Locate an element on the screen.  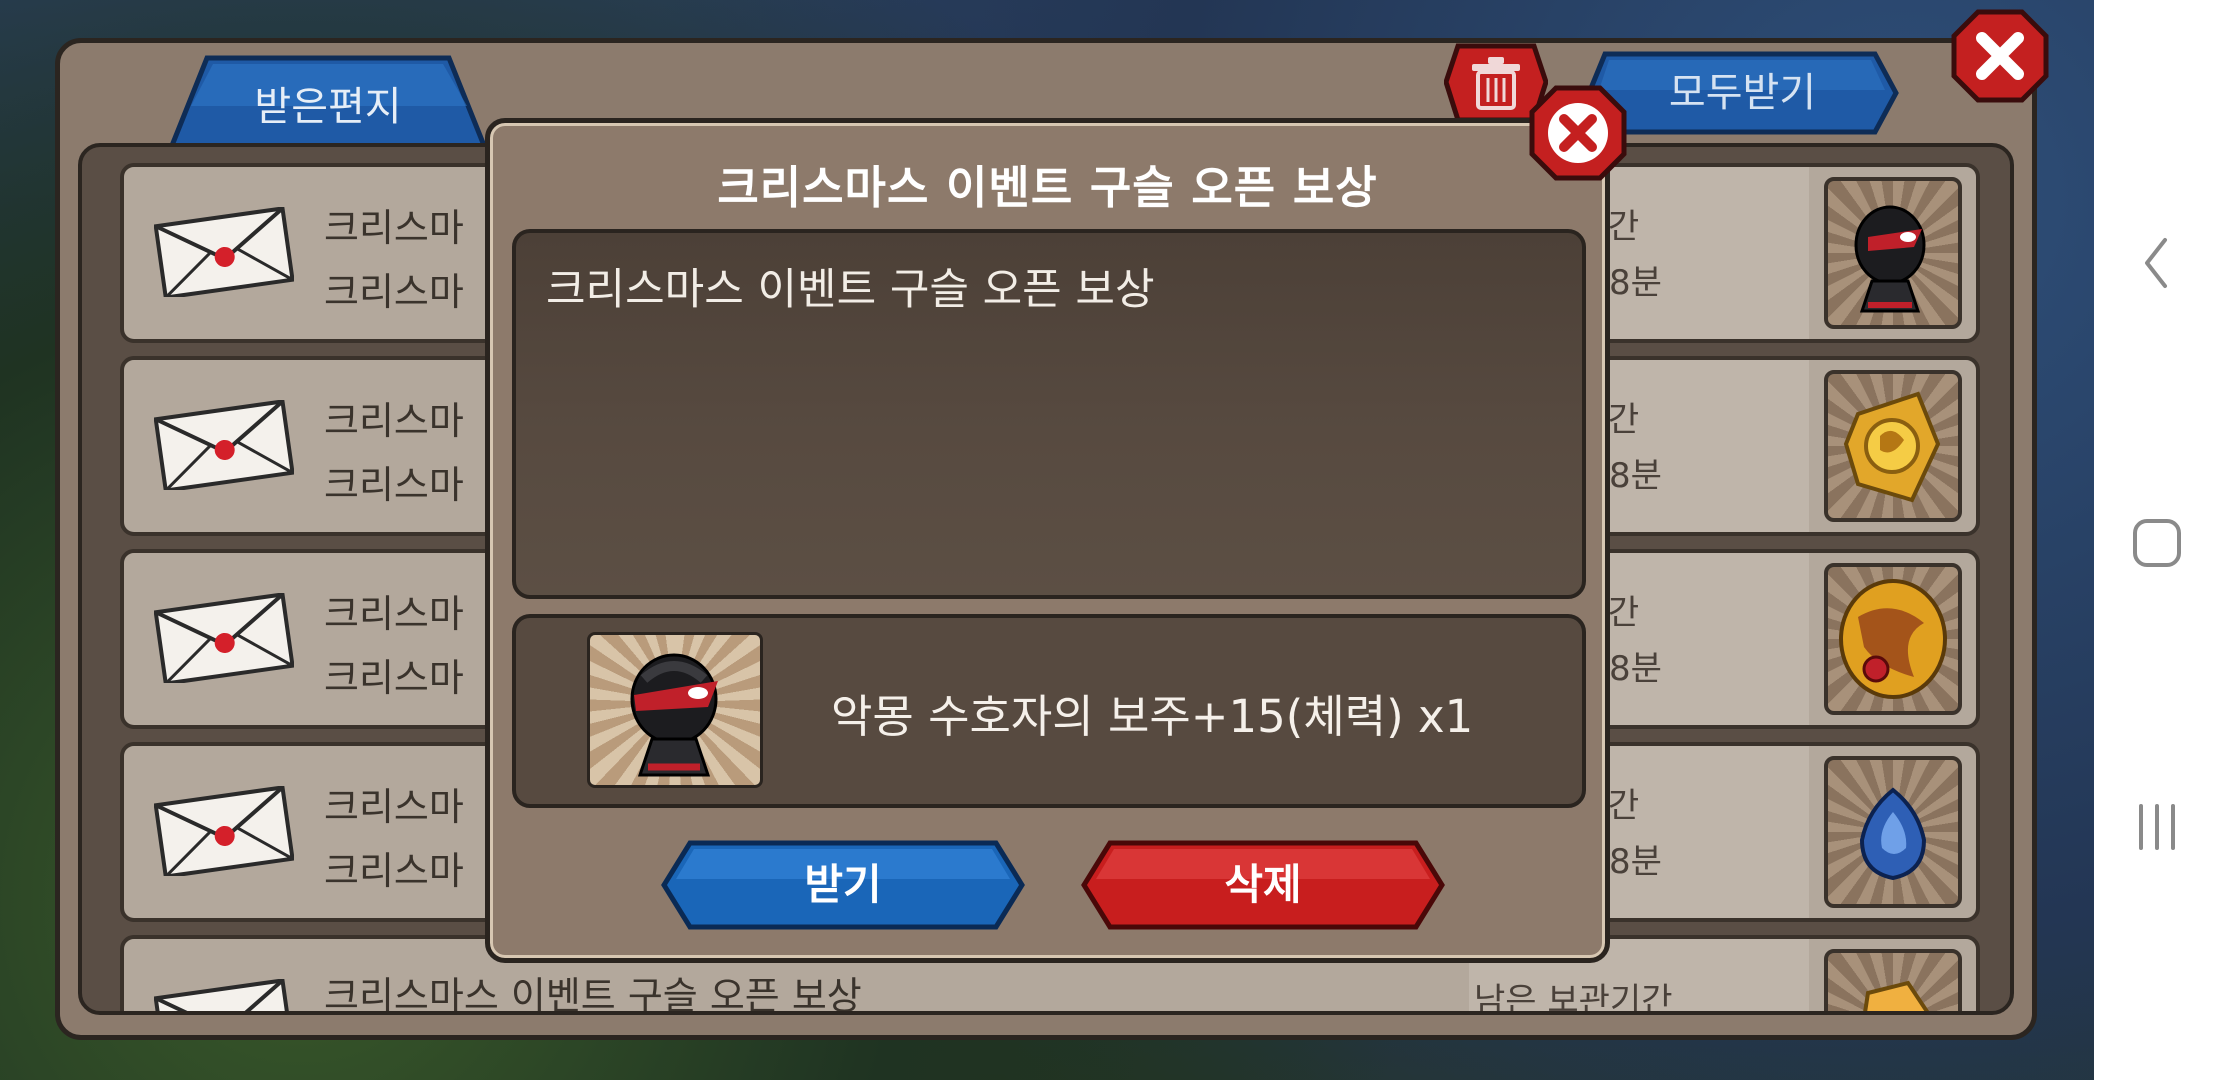
claim-all-button: 모두받기 is located at coordinates (1742, 93).